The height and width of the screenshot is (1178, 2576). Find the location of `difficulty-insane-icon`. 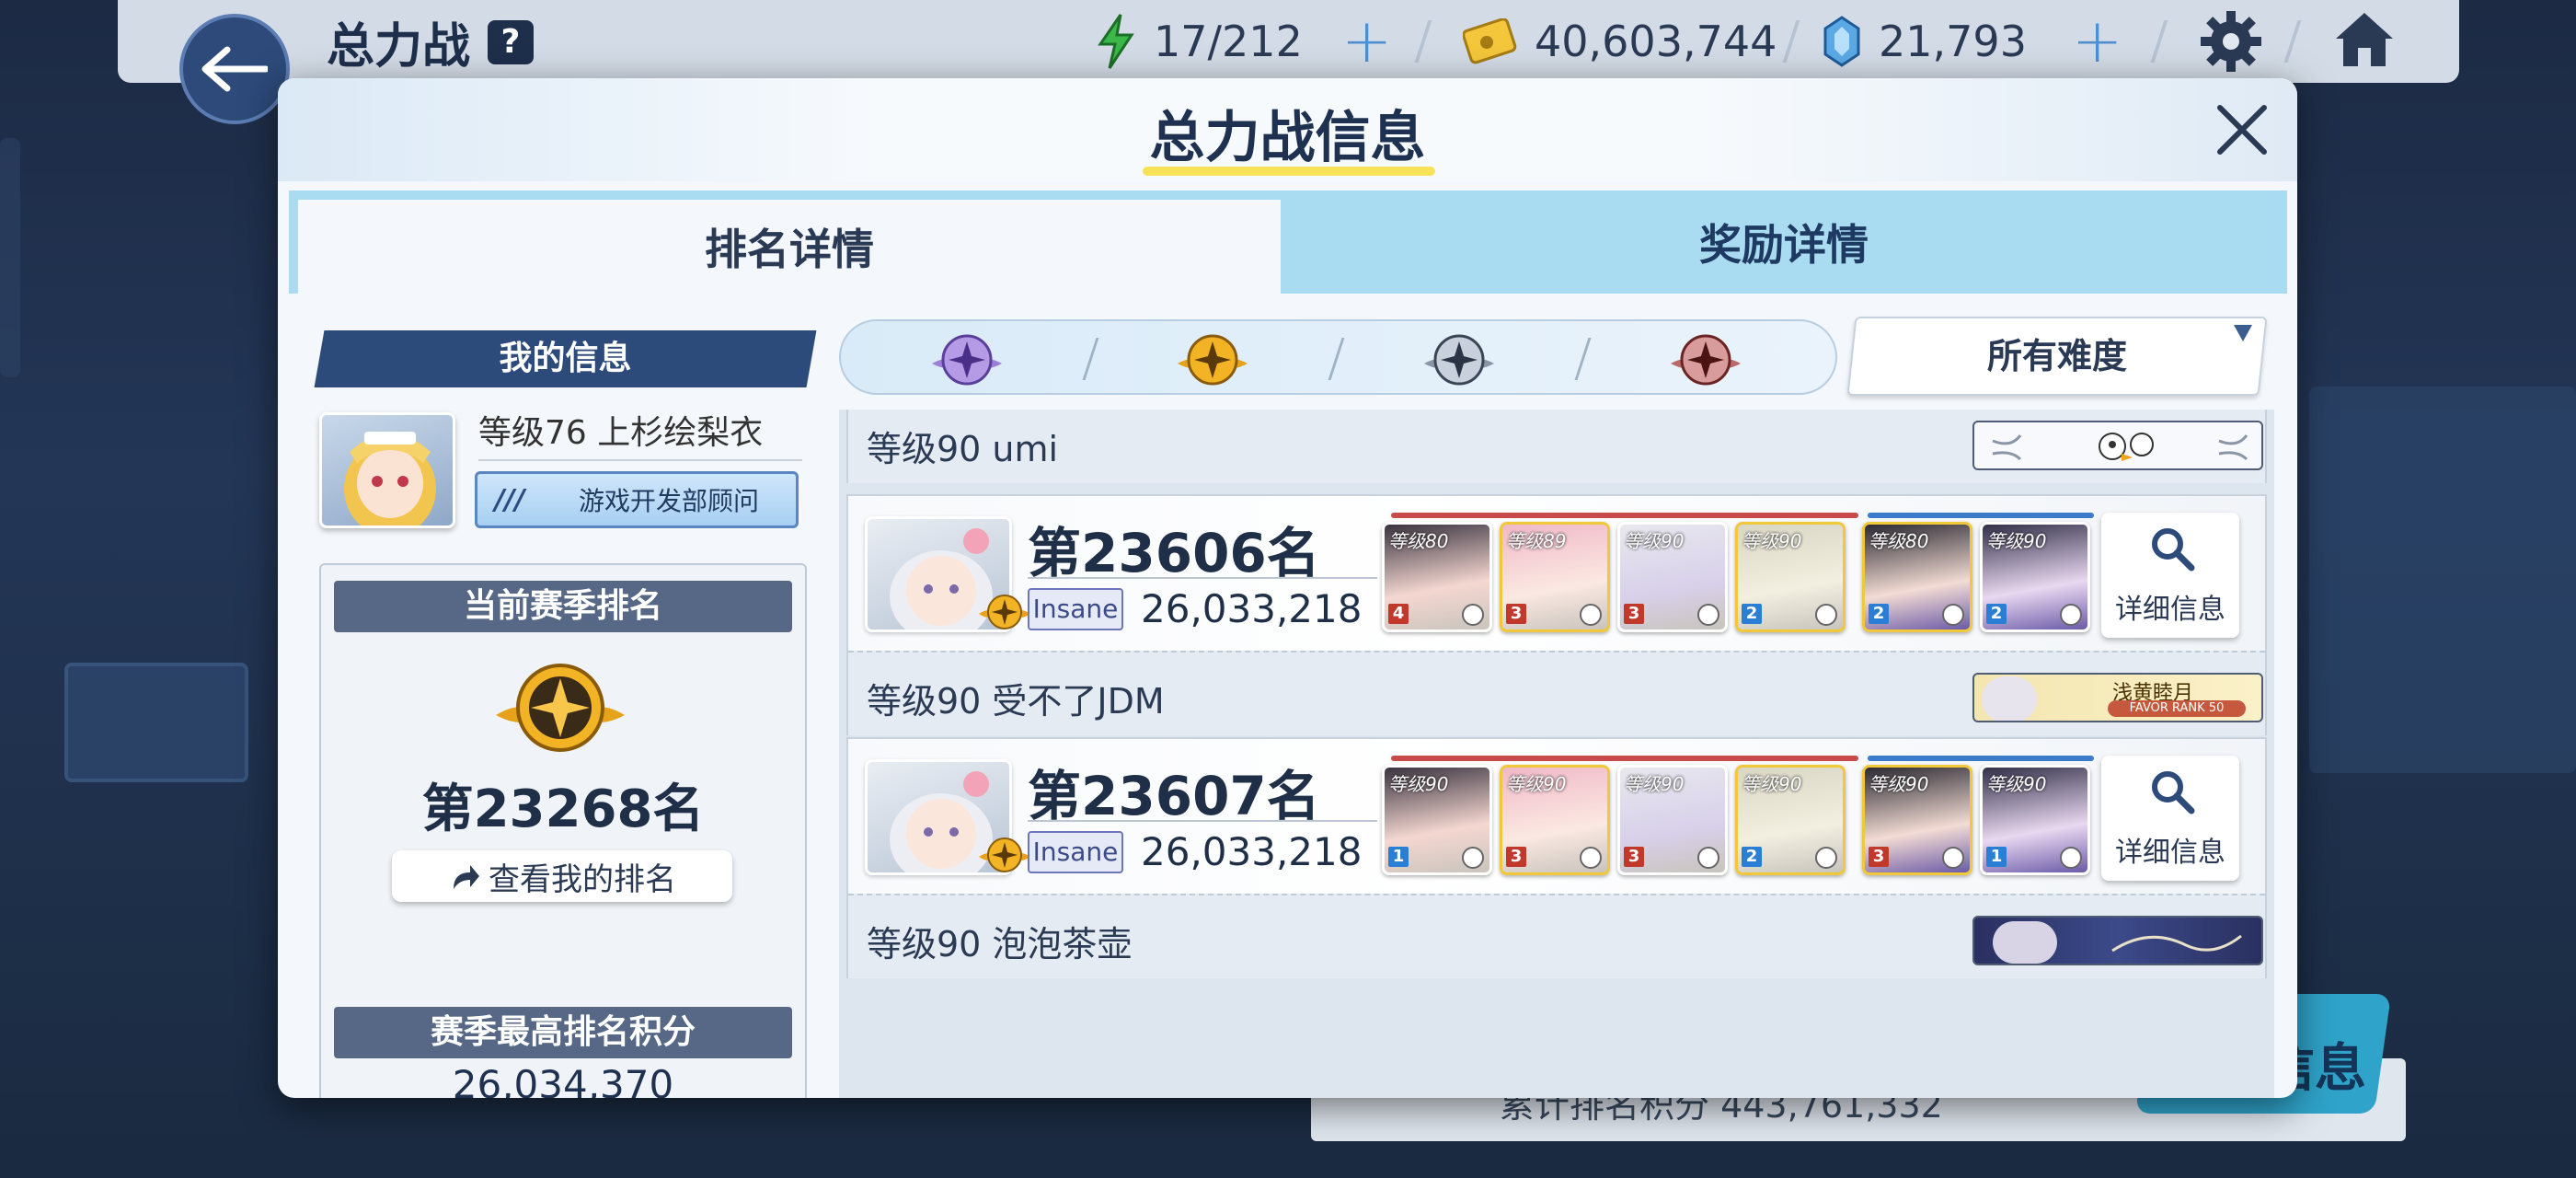

difficulty-insane-icon is located at coordinates (1212, 359).